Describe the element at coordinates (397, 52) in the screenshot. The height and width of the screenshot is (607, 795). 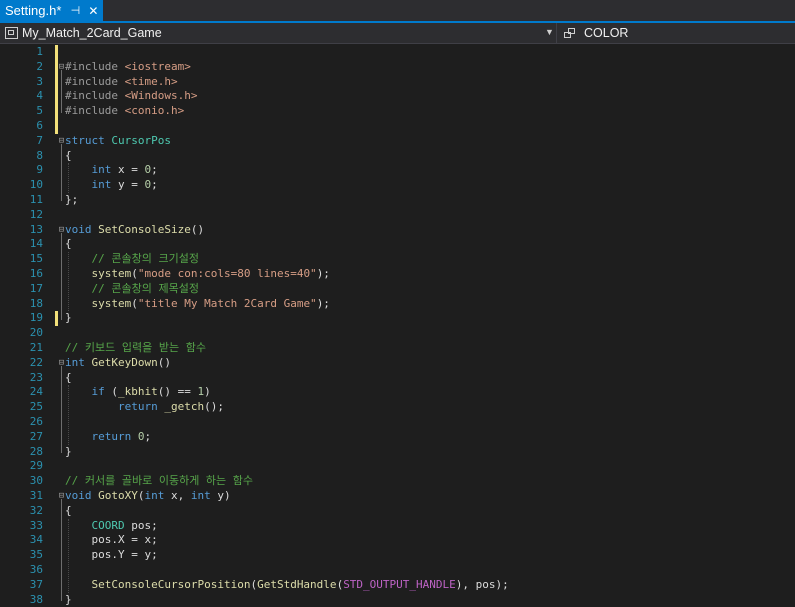
I see `code-line: 1` at that location.